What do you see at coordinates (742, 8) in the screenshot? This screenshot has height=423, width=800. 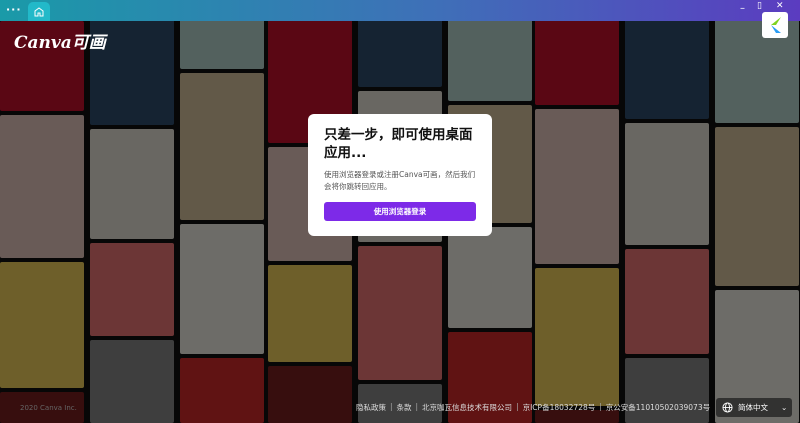 I see `minimize-button: –` at bounding box center [742, 8].